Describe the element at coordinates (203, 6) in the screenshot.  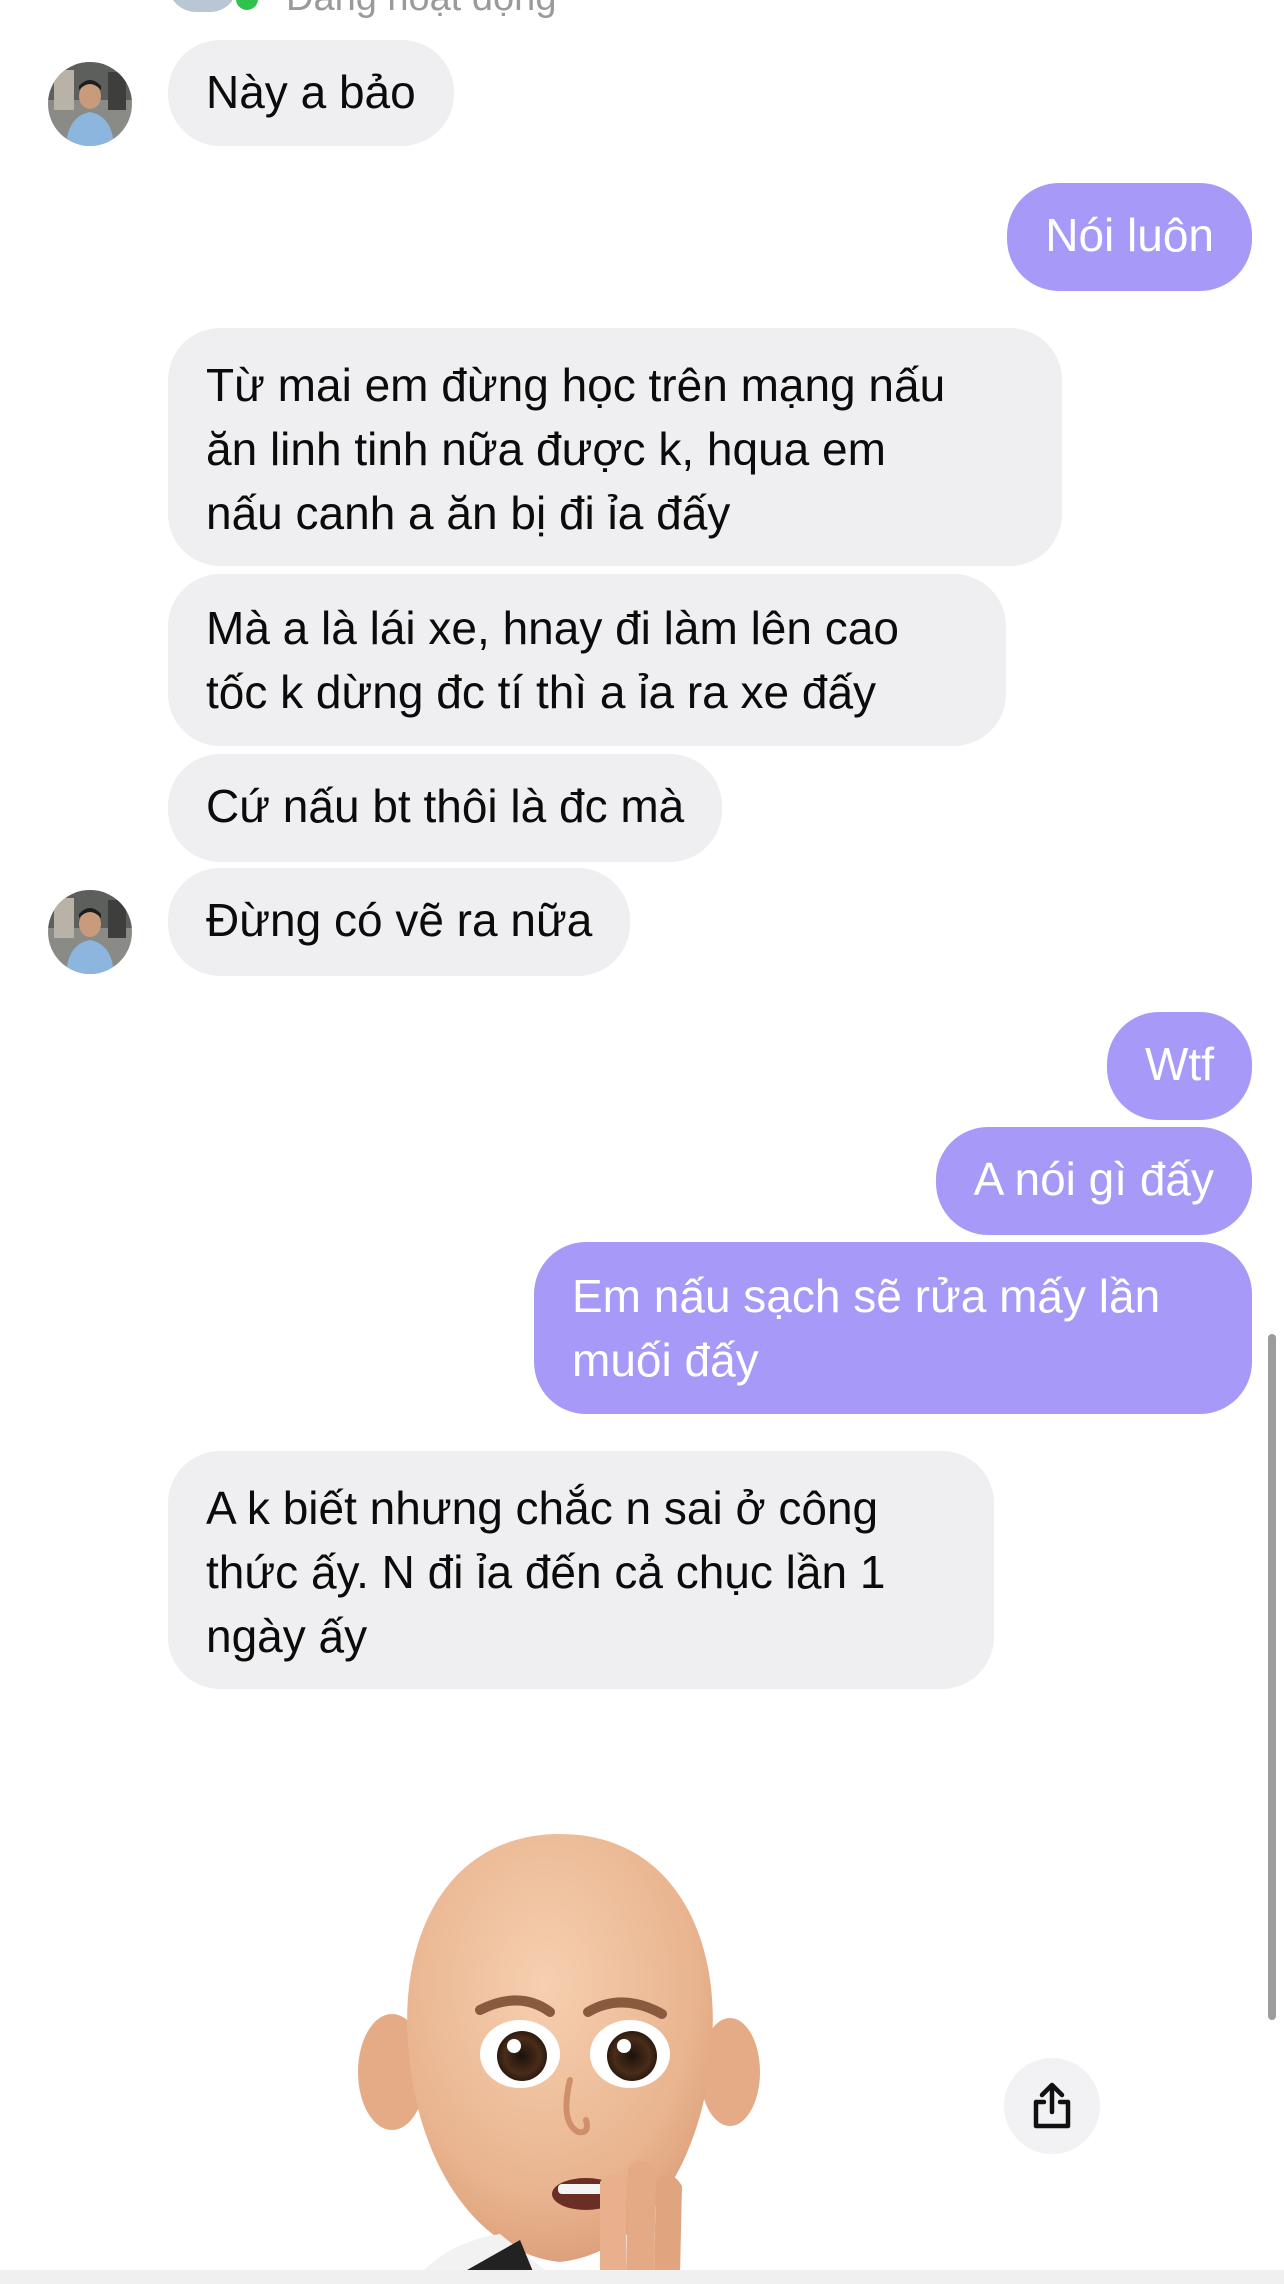
I see `header-avatar` at that location.